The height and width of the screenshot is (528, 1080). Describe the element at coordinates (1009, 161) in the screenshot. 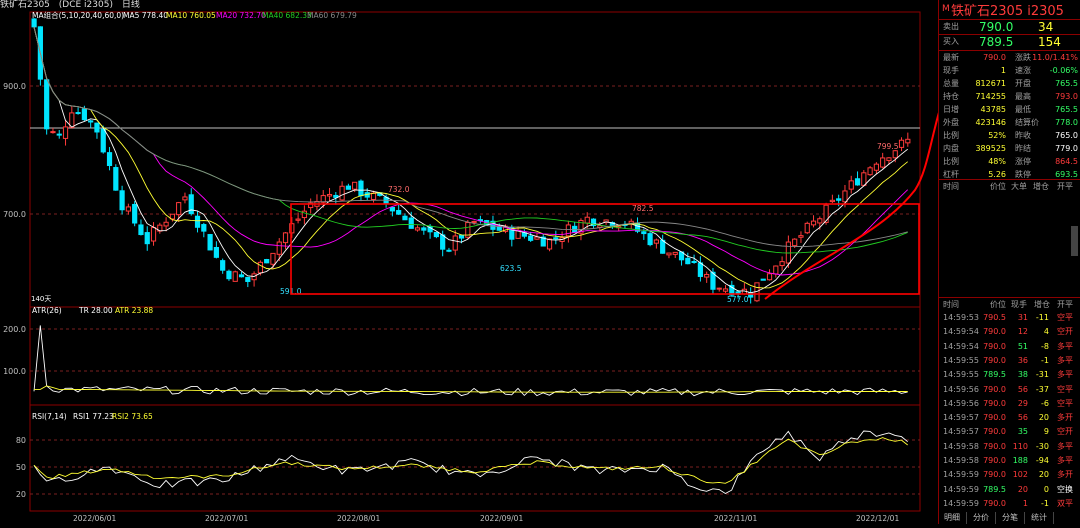

I see `stat-row: 比例 48% 涨停 864.5` at that location.